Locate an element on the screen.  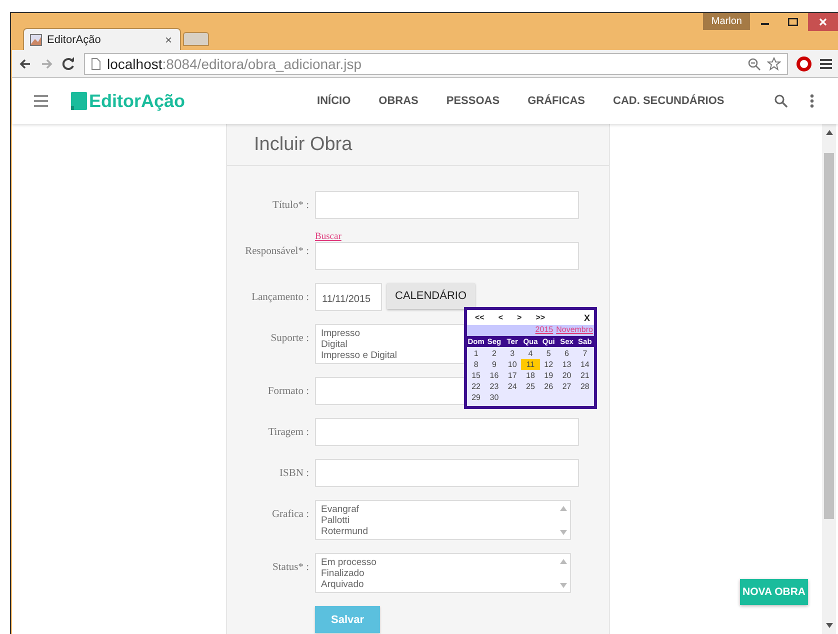
zoom-icon is located at coordinates (754, 63).